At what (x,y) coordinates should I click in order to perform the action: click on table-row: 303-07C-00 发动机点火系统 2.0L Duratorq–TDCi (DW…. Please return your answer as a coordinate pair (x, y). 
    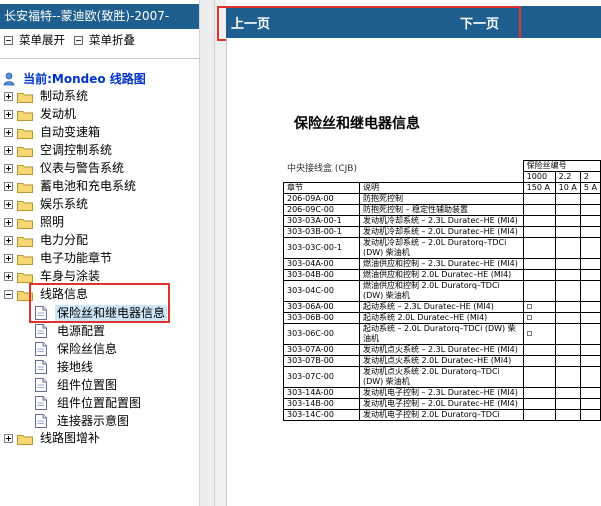
    Looking at the image, I should click on (442, 377).